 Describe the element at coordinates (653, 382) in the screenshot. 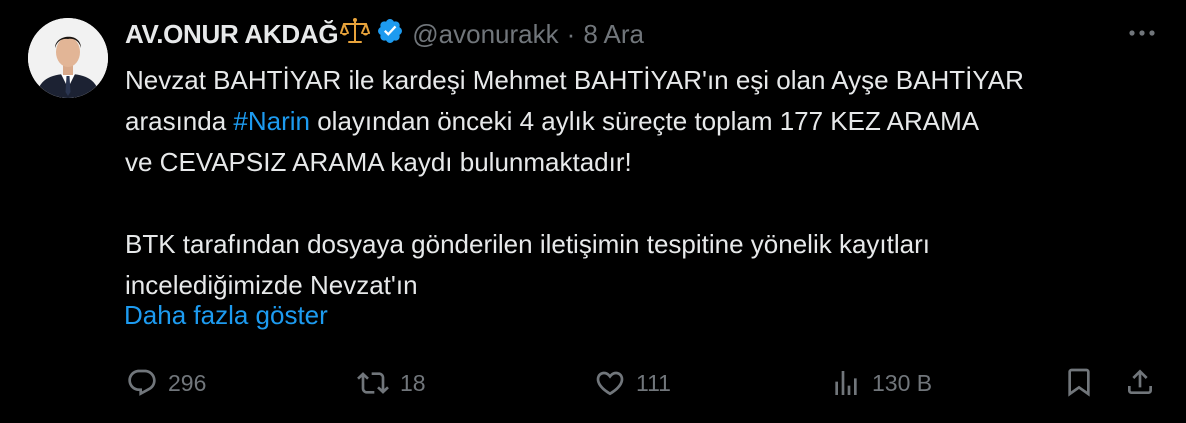

I see `like-count: 111` at that location.